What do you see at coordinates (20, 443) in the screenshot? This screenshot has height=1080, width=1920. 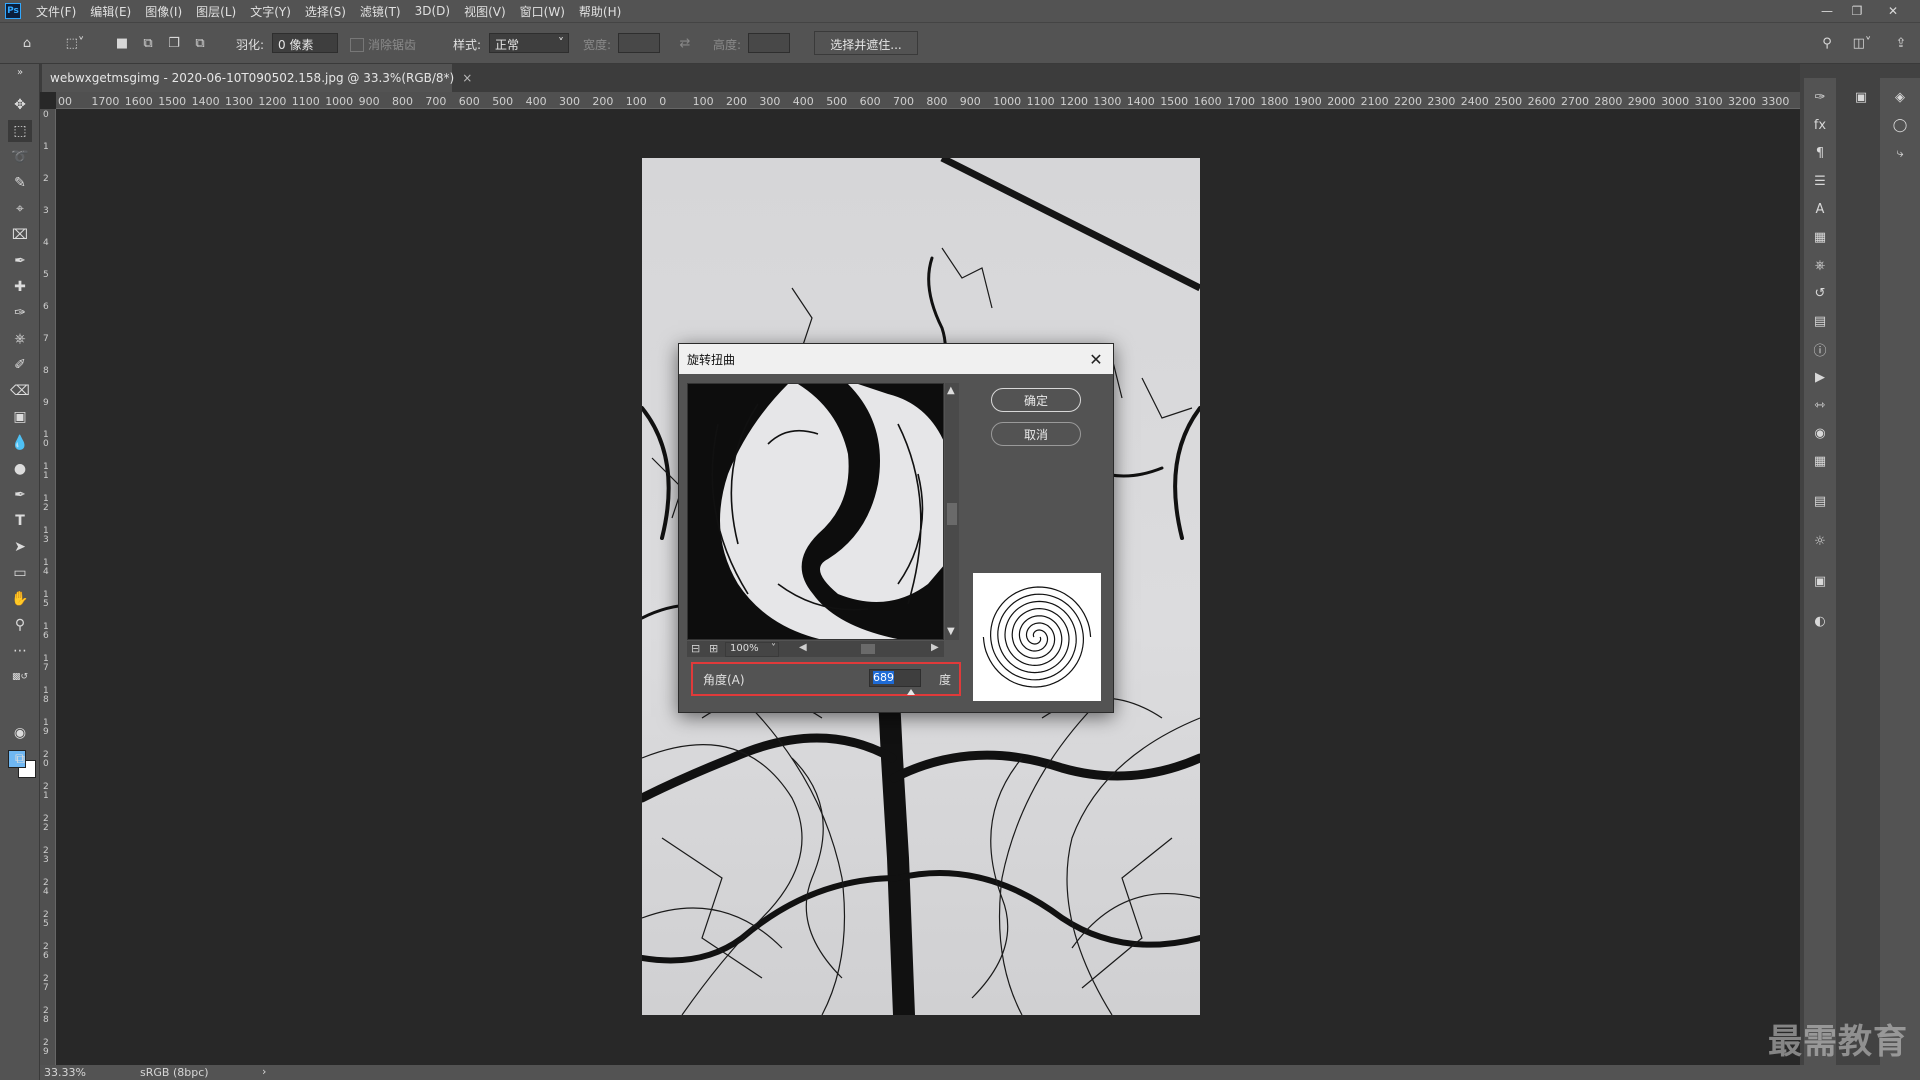 I see `blur-tool-icon: 💧` at bounding box center [20, 443].